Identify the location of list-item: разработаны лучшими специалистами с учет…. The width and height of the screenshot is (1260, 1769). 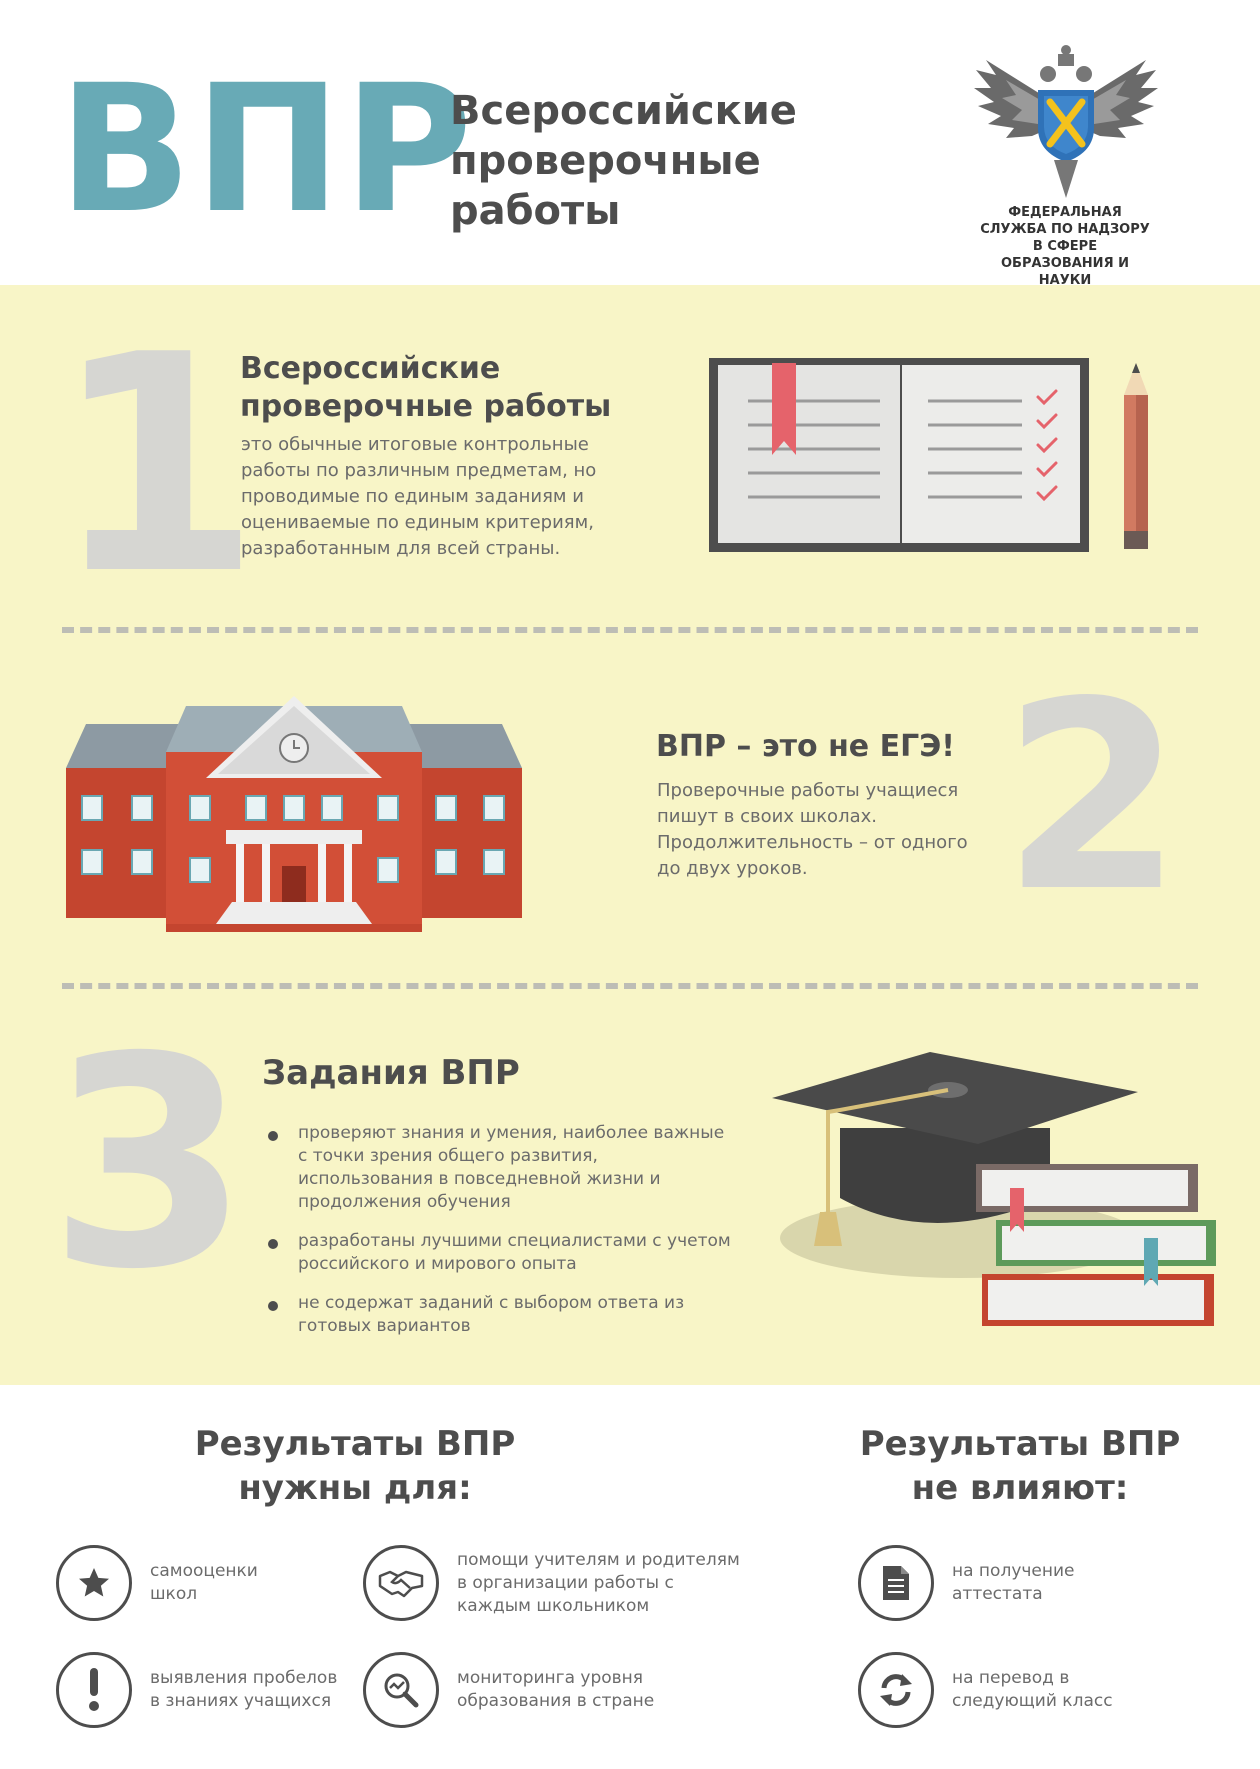
(503, 1253).